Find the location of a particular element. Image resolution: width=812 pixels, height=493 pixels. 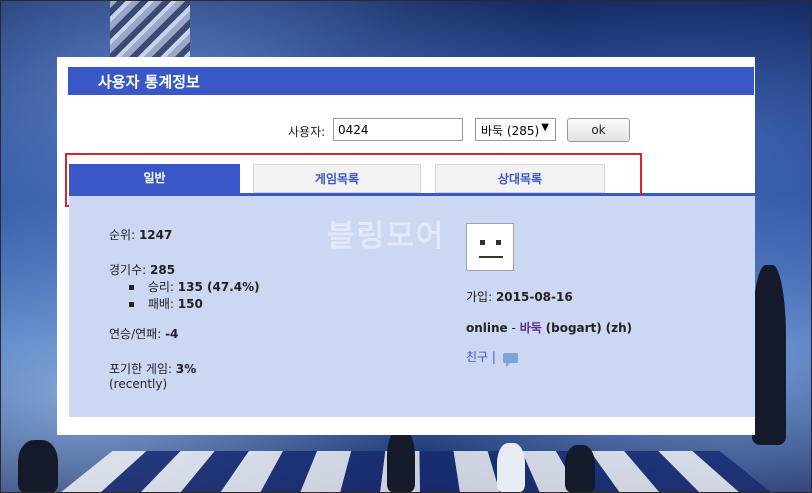

online-status: online - 바둑 (bogart) (zh) is located at coordinates (549, 327).